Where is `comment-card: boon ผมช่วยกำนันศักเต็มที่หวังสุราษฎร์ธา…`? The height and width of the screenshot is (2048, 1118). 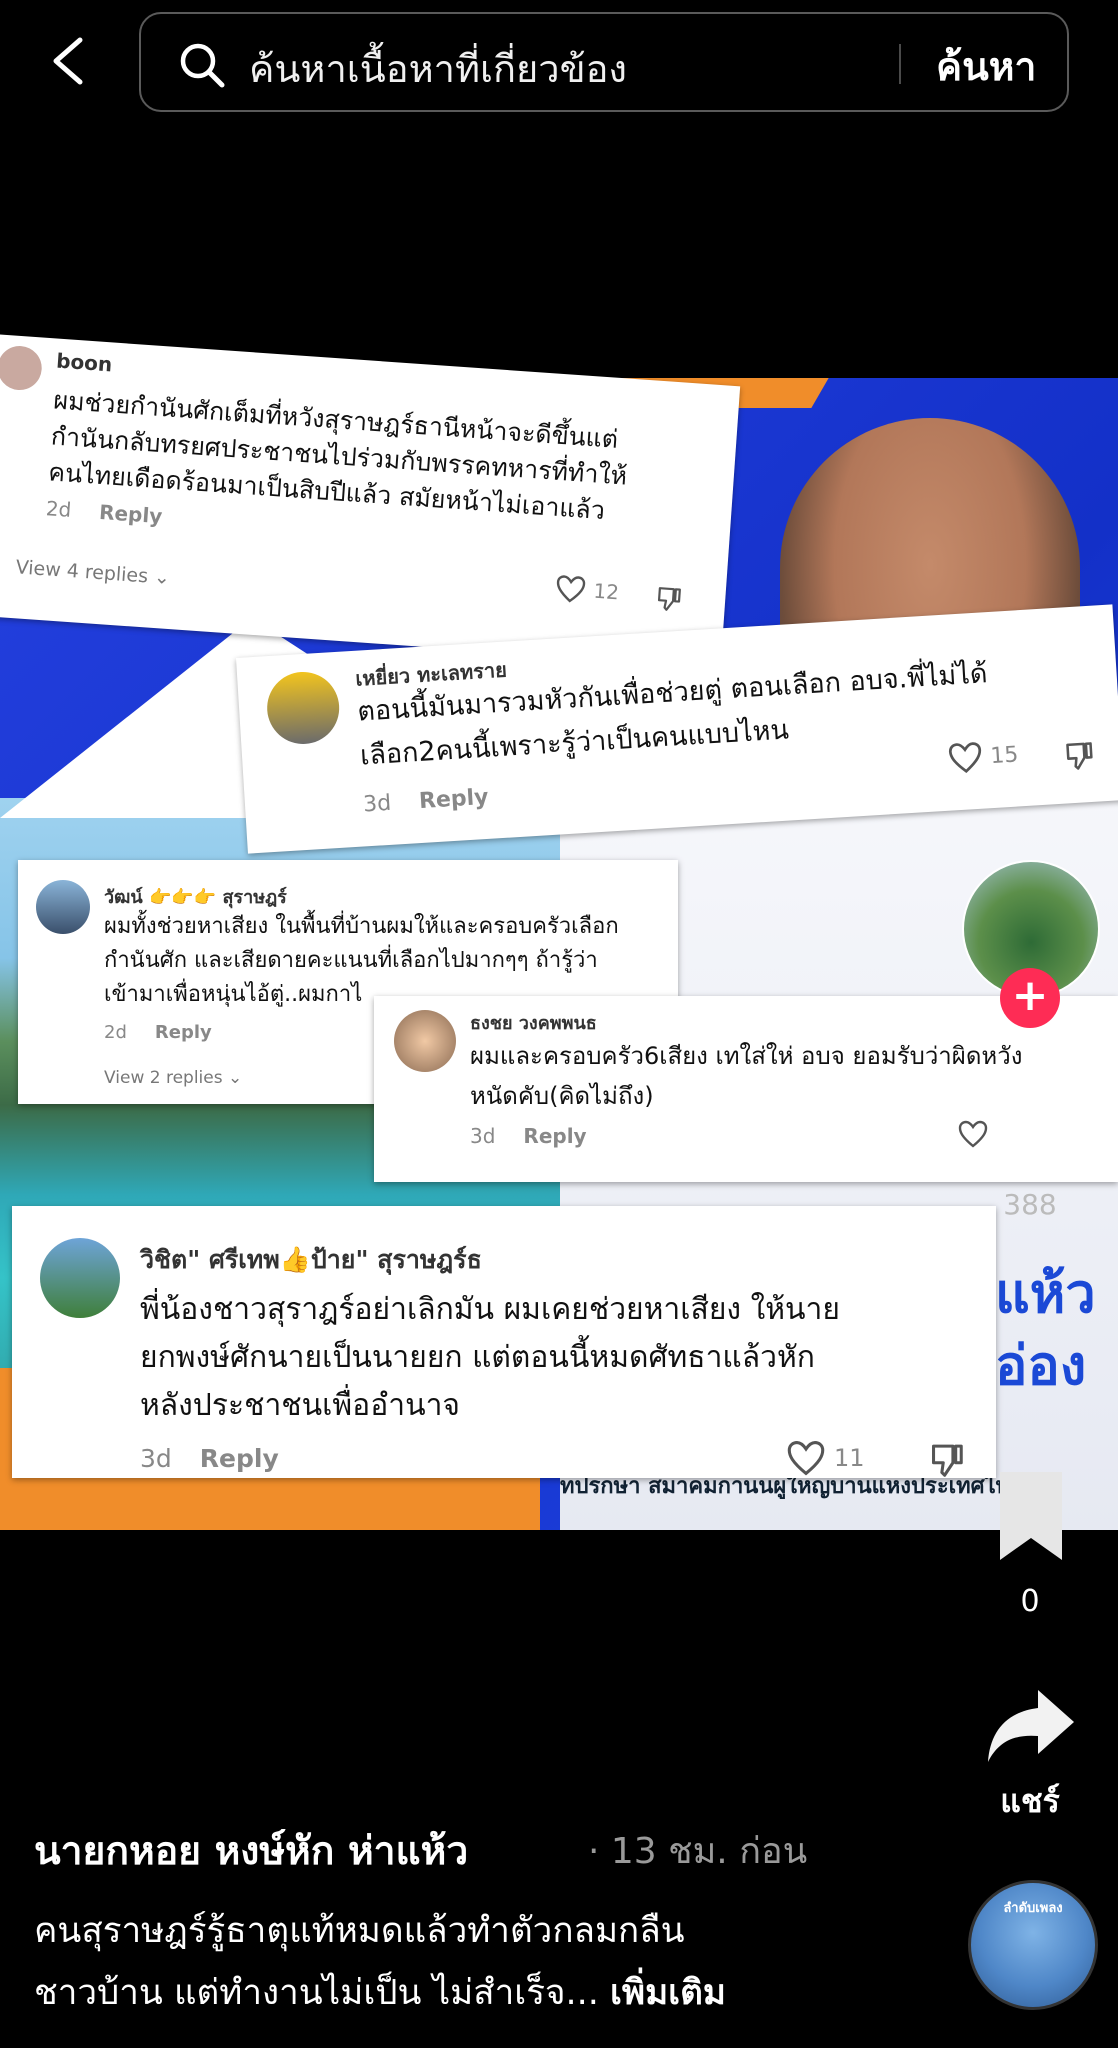
comment-card: boon ผมช่วยกำนันศักเต็มที่หวังสุราษฎร์ธา… is located at coordinates (370, 501).